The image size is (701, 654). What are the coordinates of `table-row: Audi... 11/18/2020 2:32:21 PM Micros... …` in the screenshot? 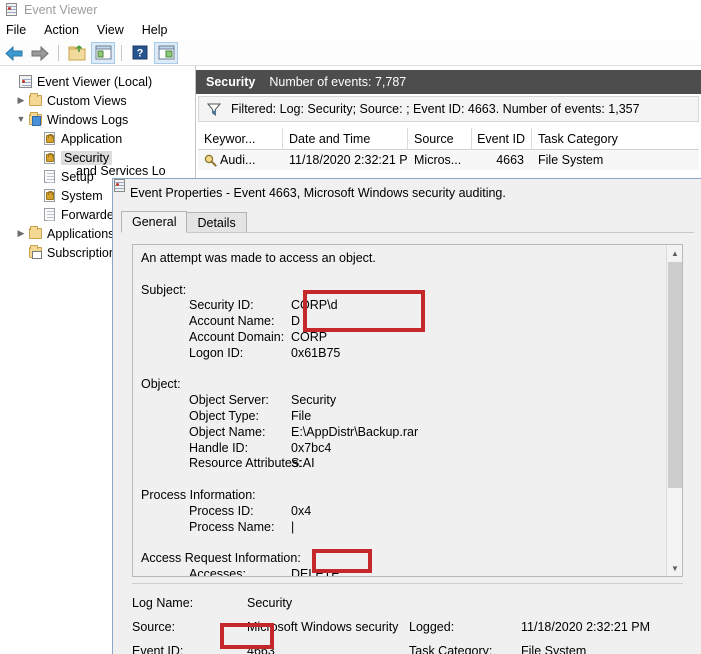 It's located at (448, 160).